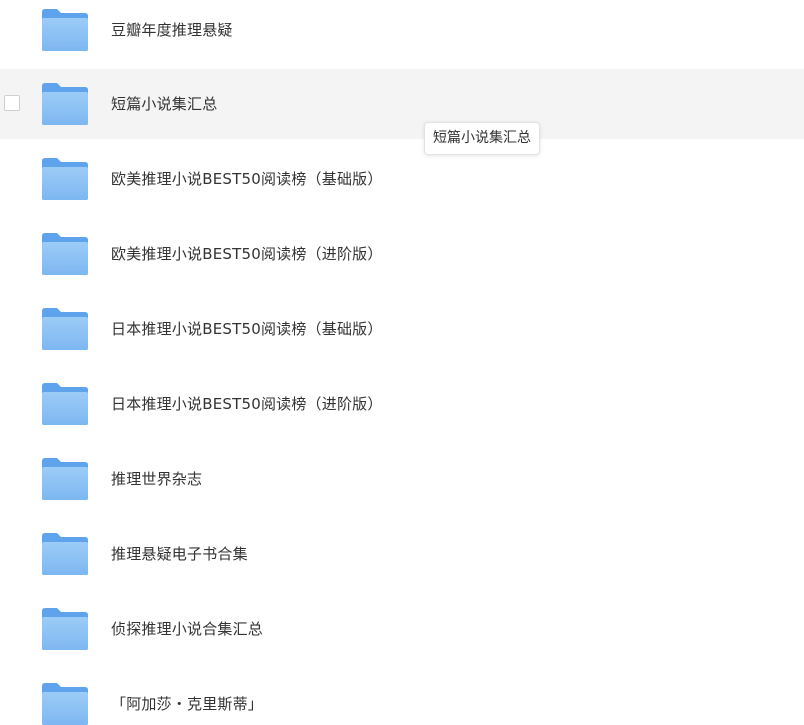 This screenshot has width=804, height=725. I want to click on file-name: 日本推理小说BEST50阅读榜（基础版）, so click(247, 329).